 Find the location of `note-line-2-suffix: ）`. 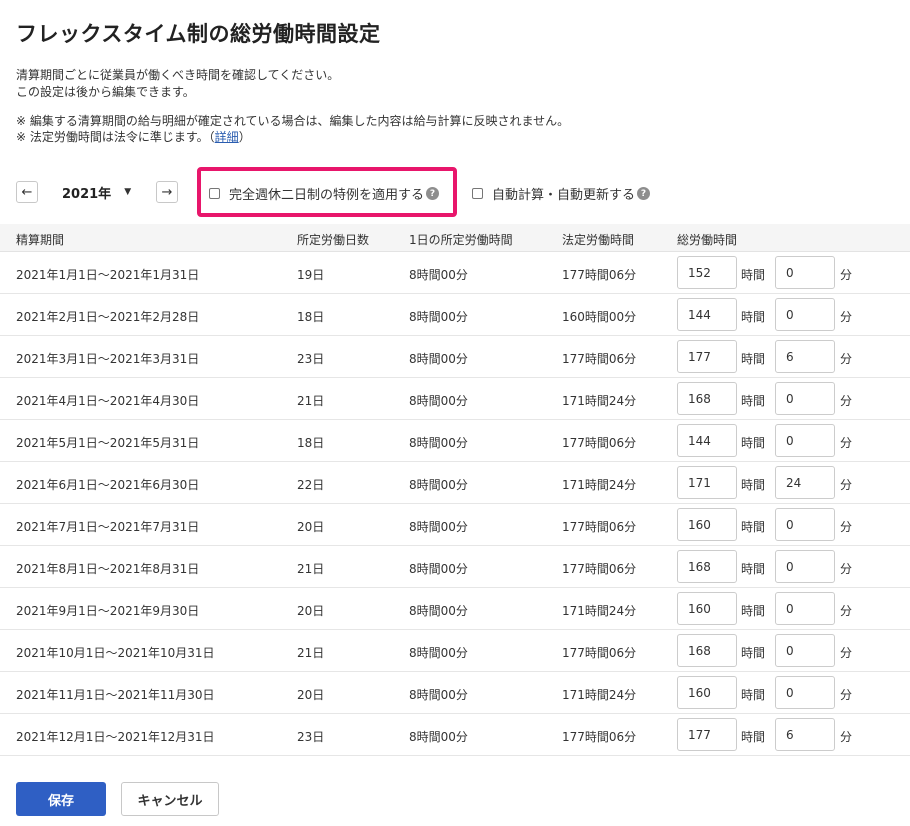

note-line-2-suffix: ） is located at coordinates (244, 137).